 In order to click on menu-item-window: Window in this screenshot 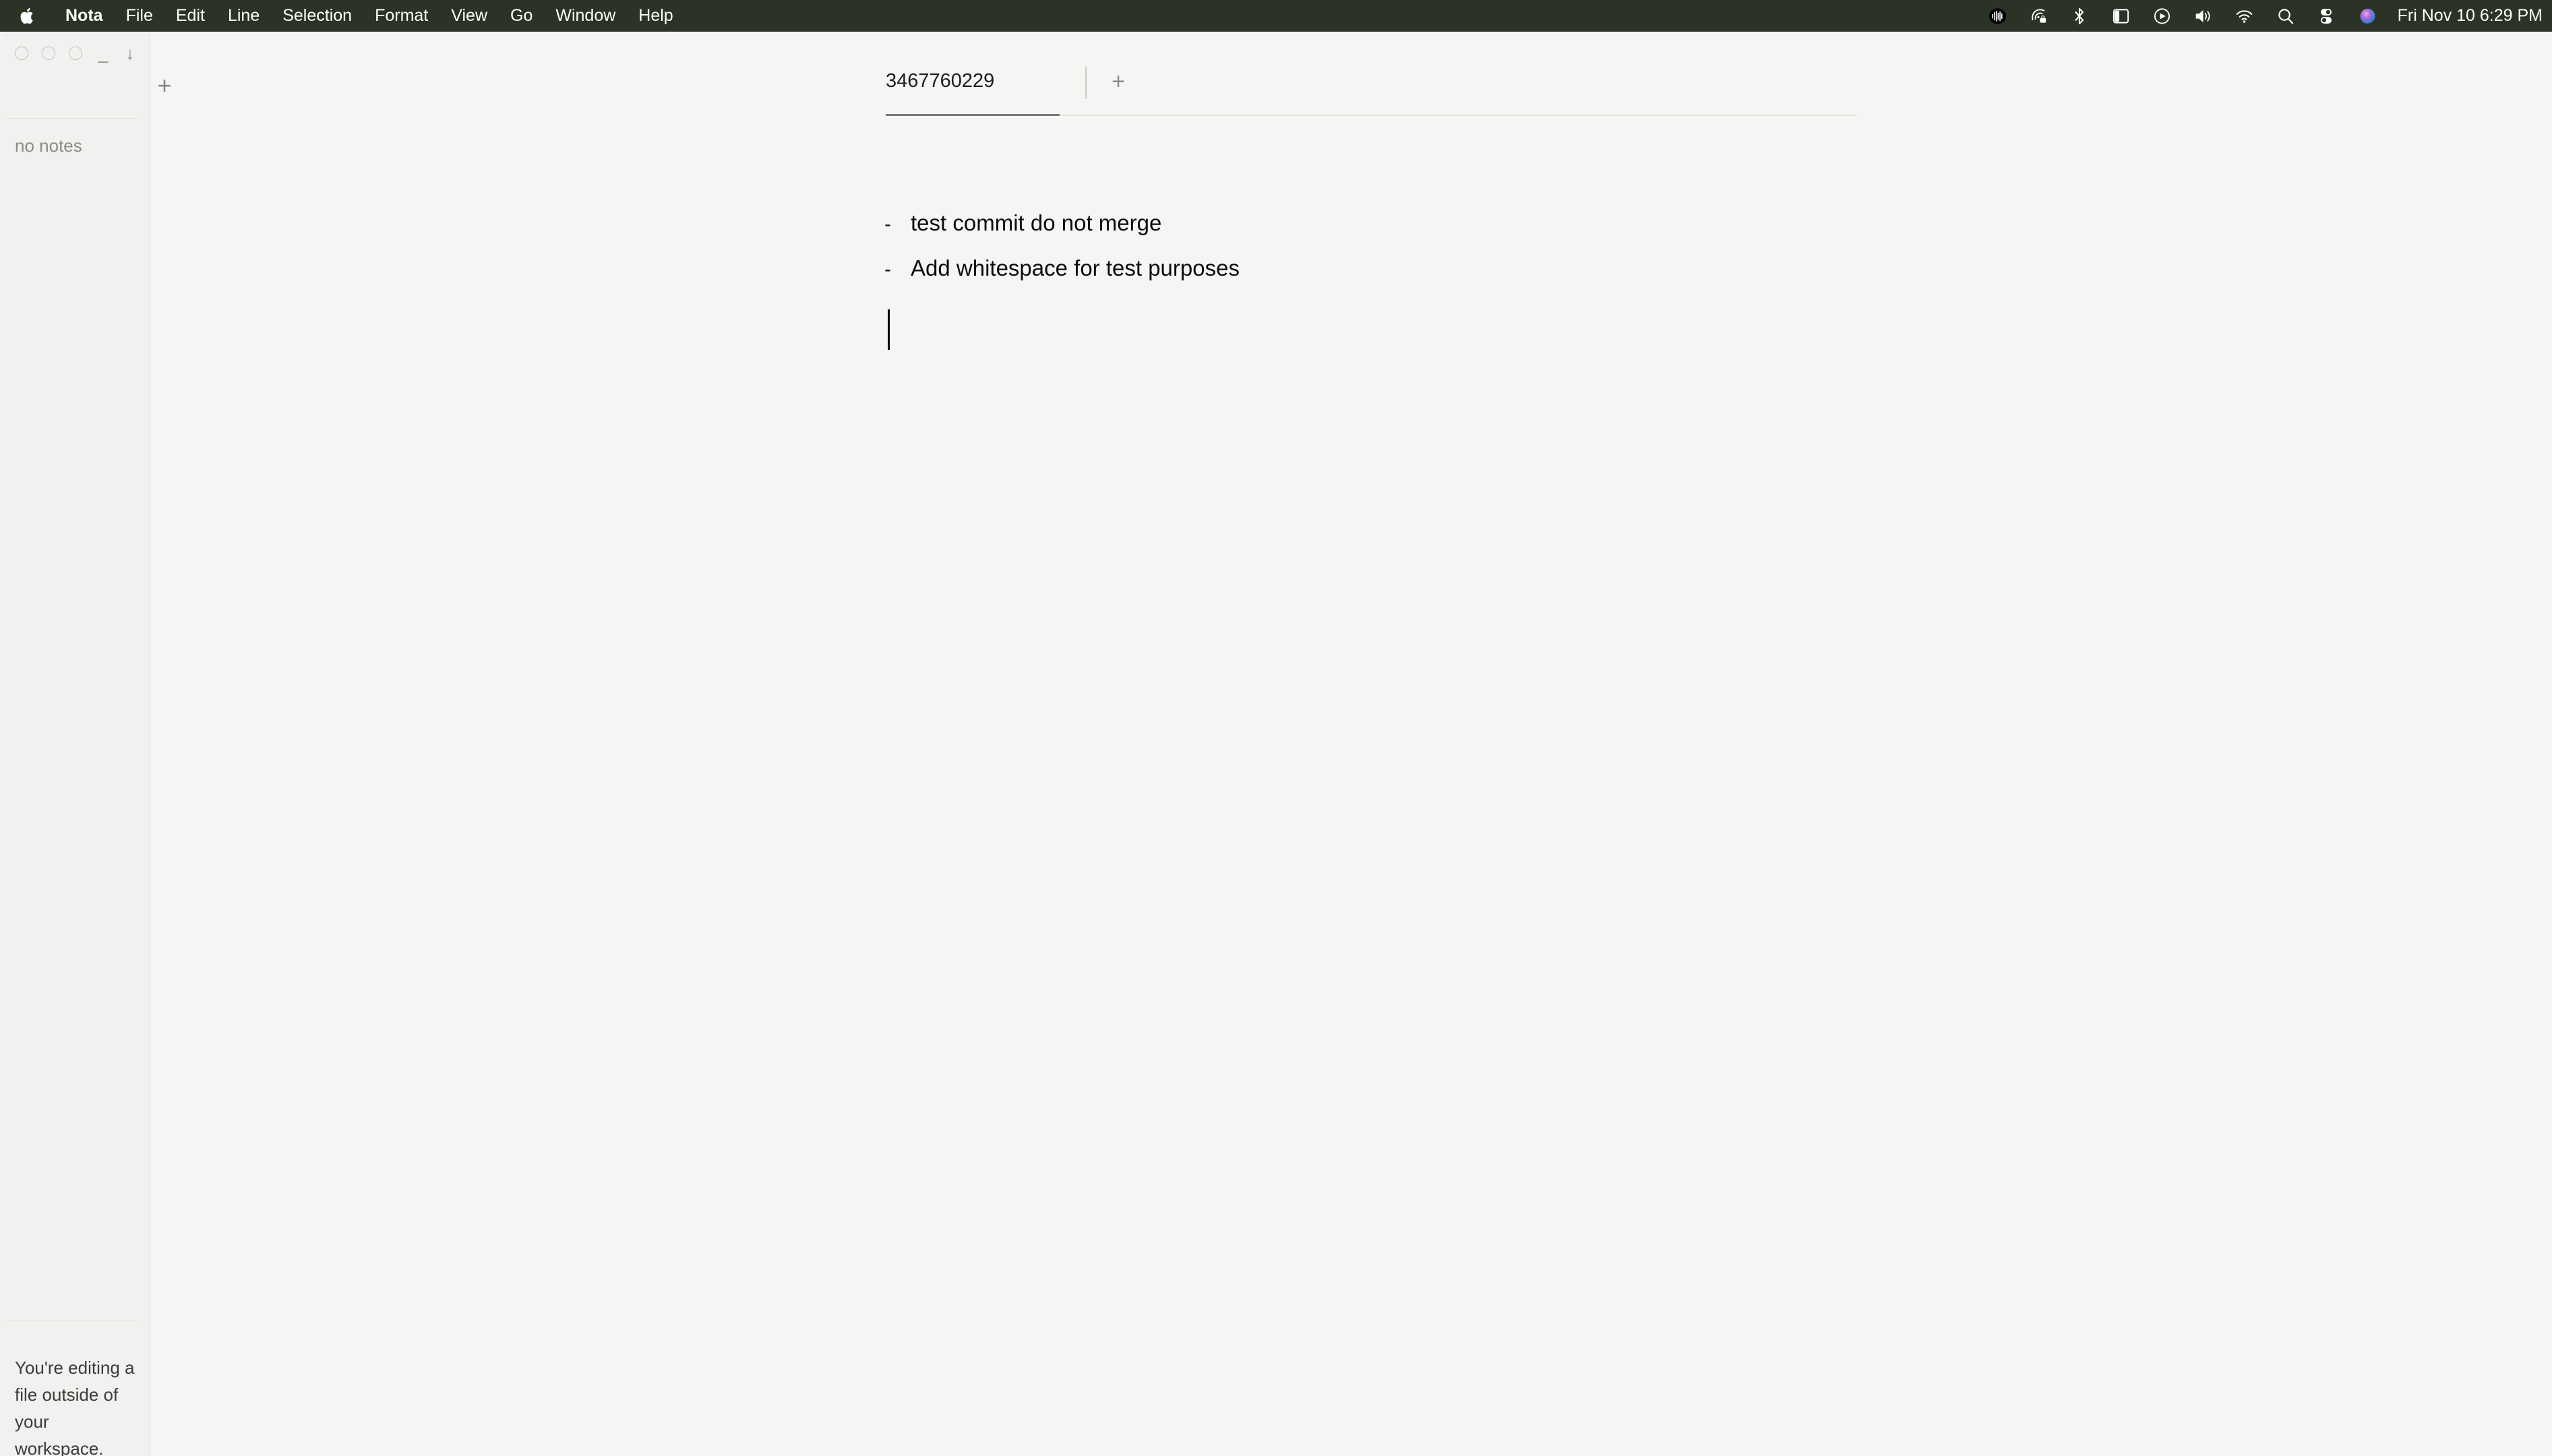, I will do `click(585, 15)`.